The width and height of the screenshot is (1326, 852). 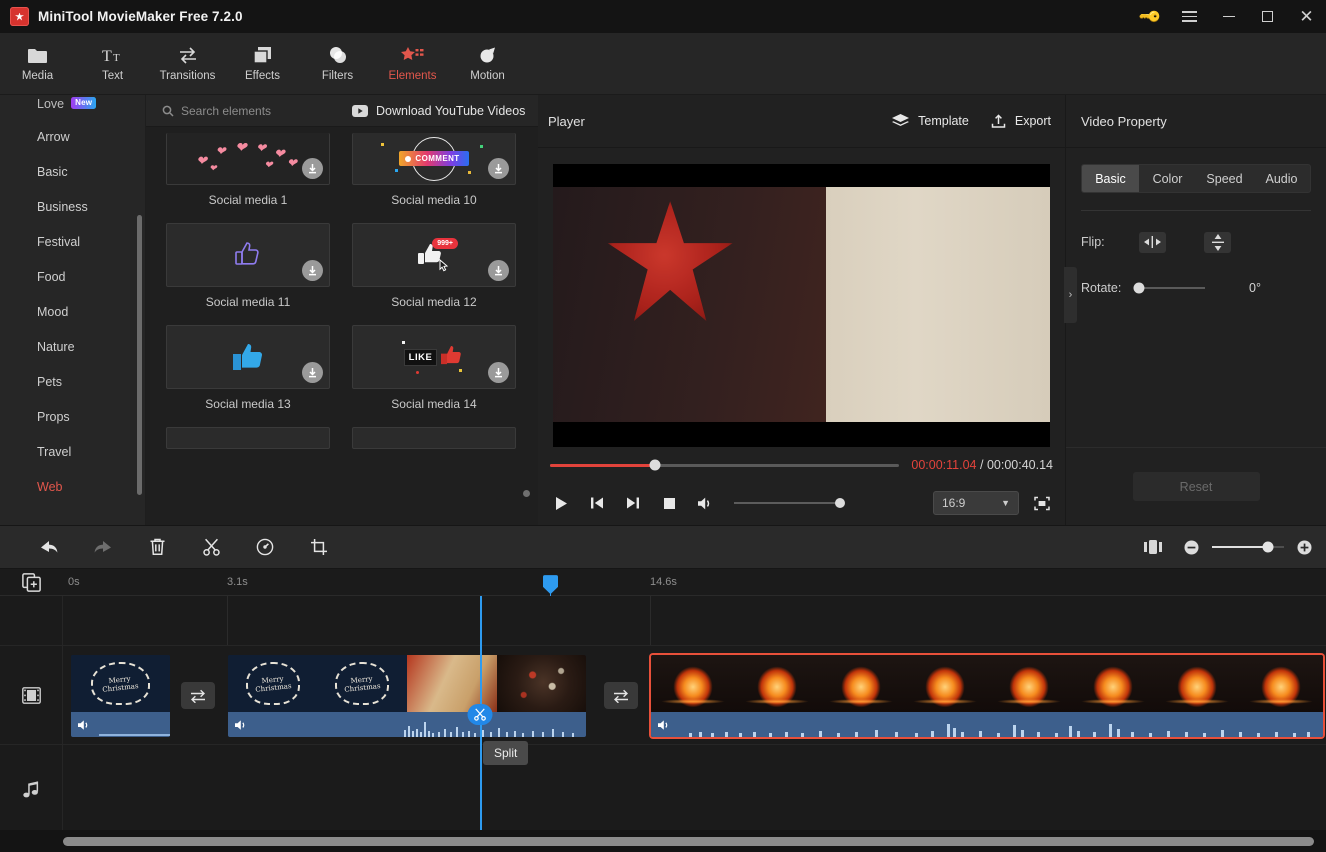 What do you see at coordinates (211, 547) in the screenshot?
I see `split-icon` at bounding box center [211, 547].